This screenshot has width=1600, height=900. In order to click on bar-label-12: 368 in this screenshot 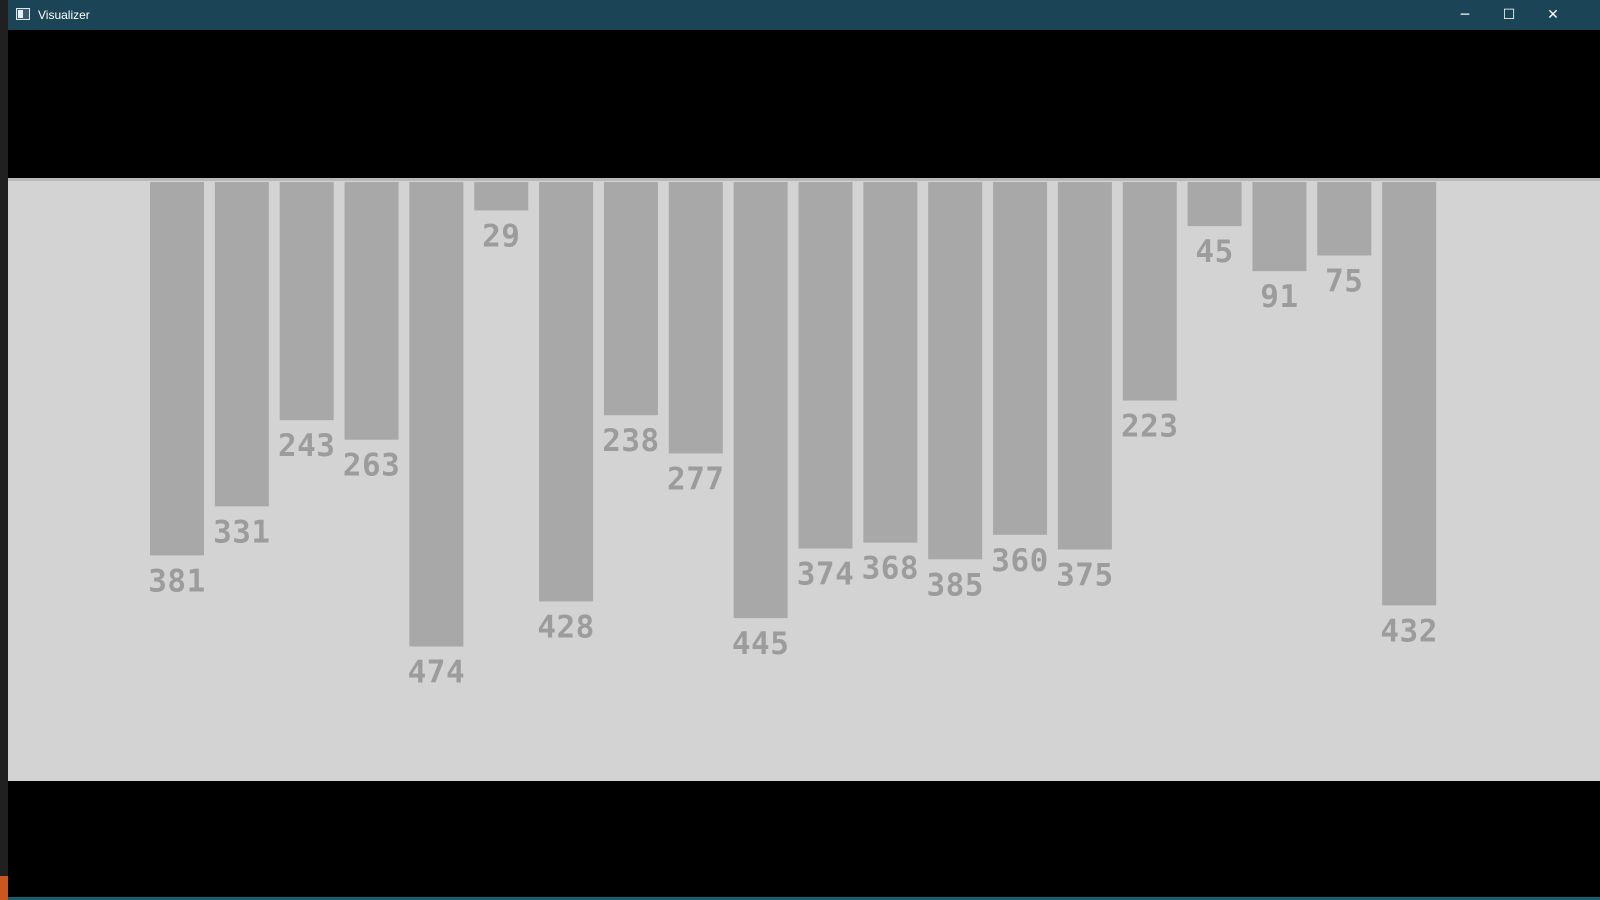, I will do `click(891, 569)`.